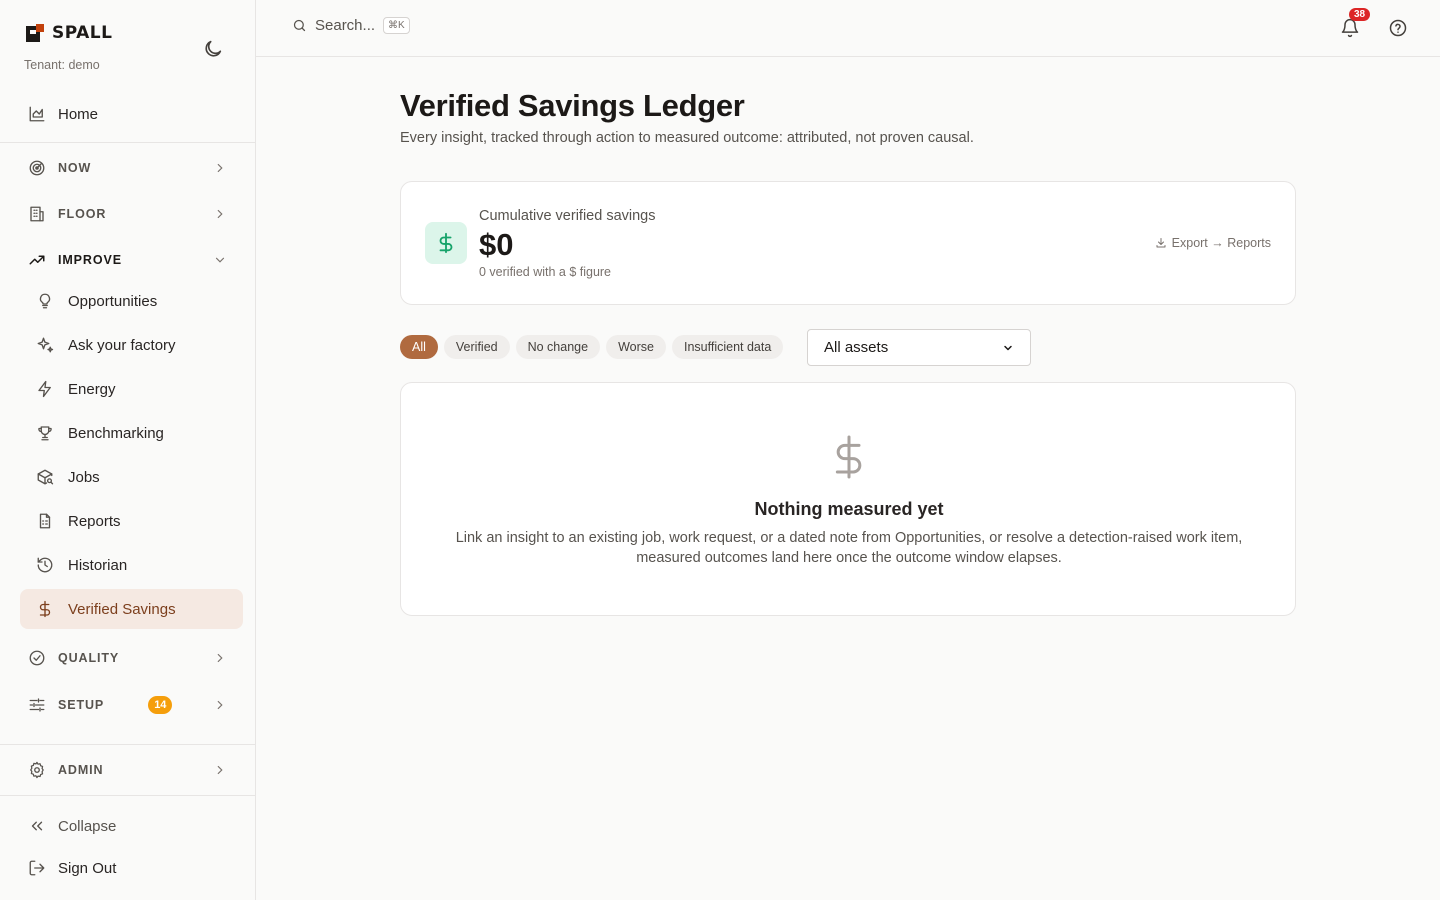 The image size is (1440, 900). I want to click on filter-chip-worse: Worse, so click(636, 347).